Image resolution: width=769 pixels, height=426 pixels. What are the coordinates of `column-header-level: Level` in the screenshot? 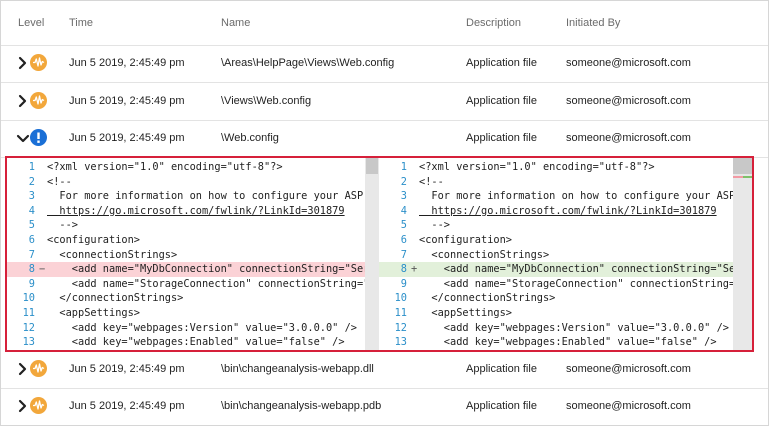 It's located at (31, 23).